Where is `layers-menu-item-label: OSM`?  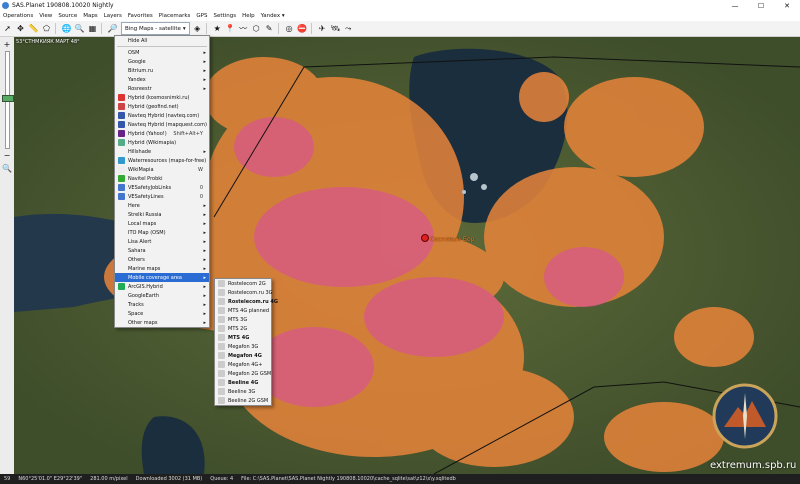 layers-menu-item-label: OSM is located at coordinates (134, 52).